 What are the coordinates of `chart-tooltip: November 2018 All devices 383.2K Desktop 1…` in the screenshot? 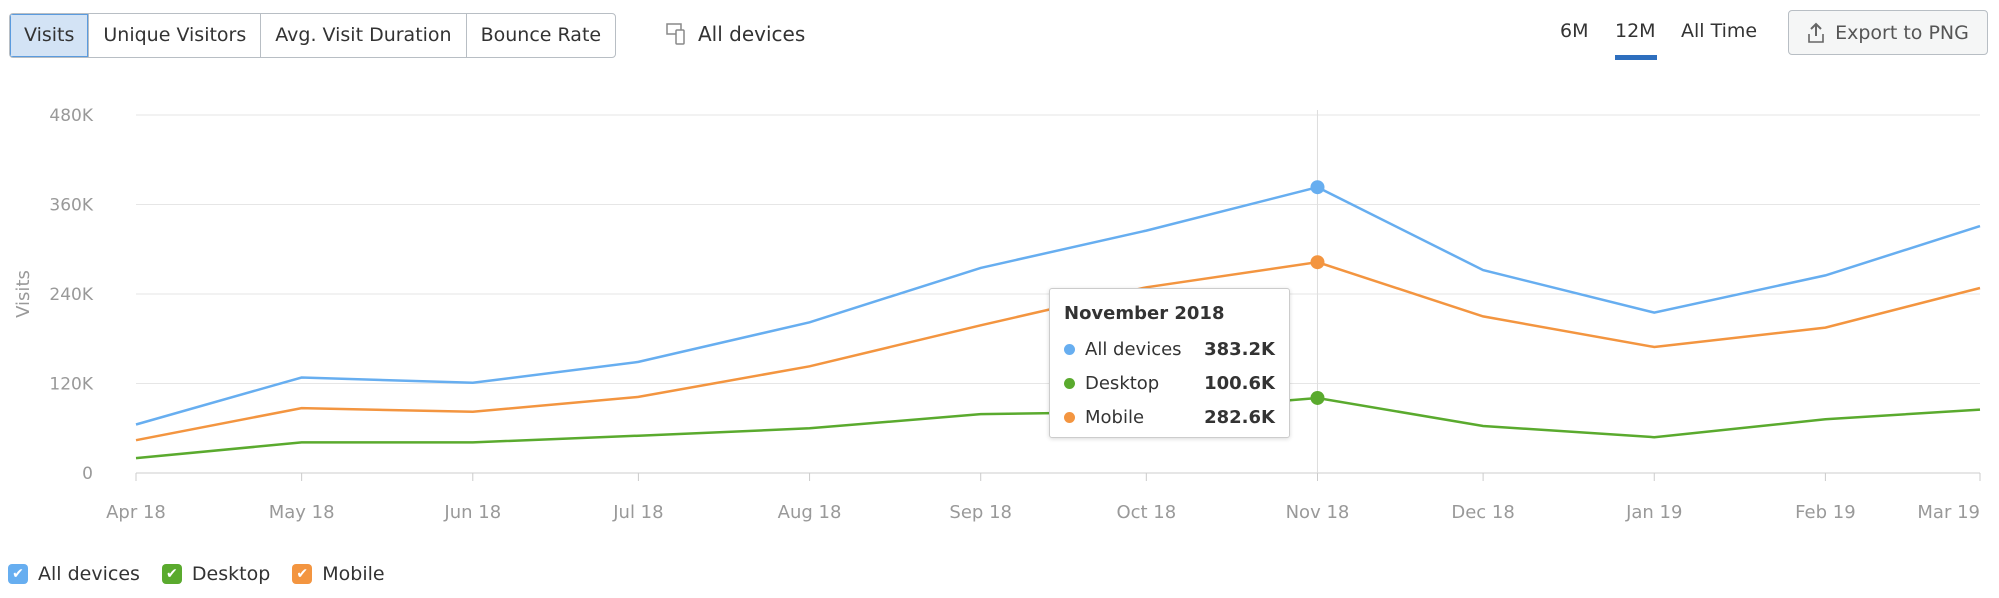 It's located at (1169, 363).